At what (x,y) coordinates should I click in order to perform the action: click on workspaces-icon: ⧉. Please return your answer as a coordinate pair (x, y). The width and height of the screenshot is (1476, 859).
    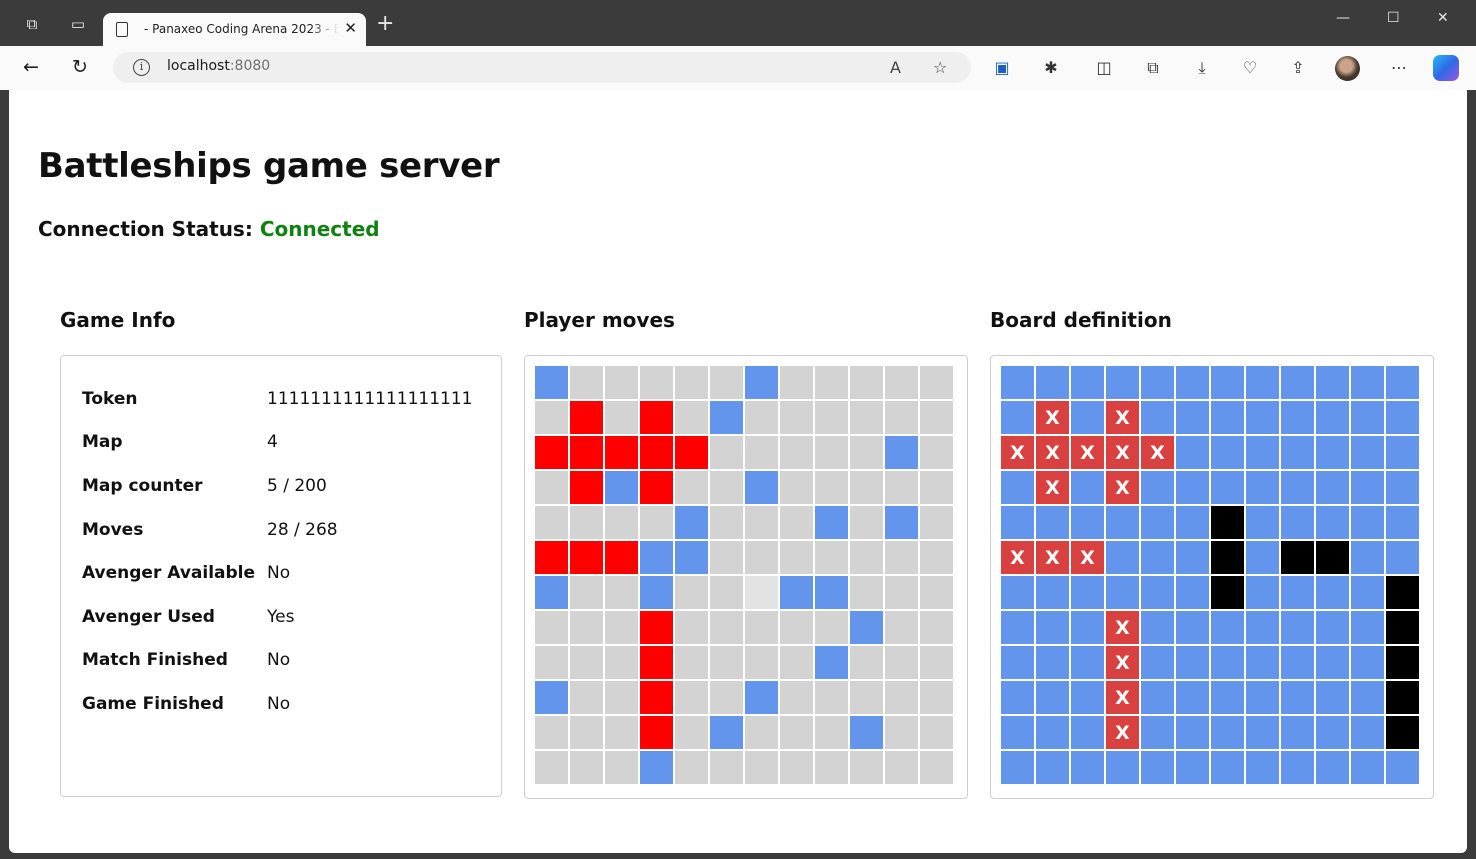
    Looking at the image, I should click on (32, 24).